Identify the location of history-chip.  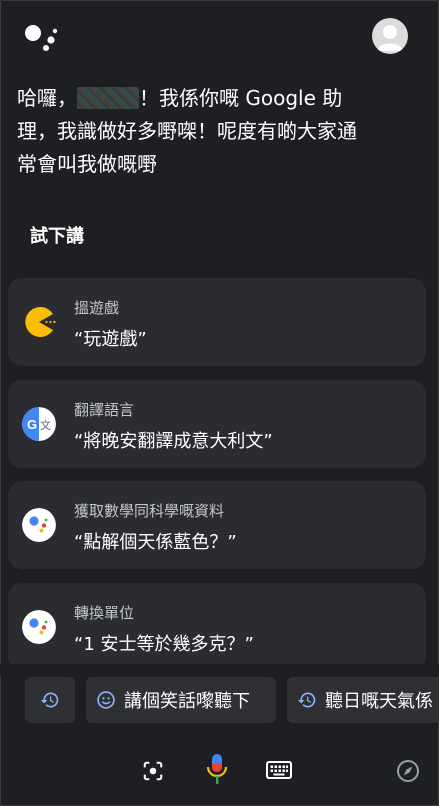
(50, 700).